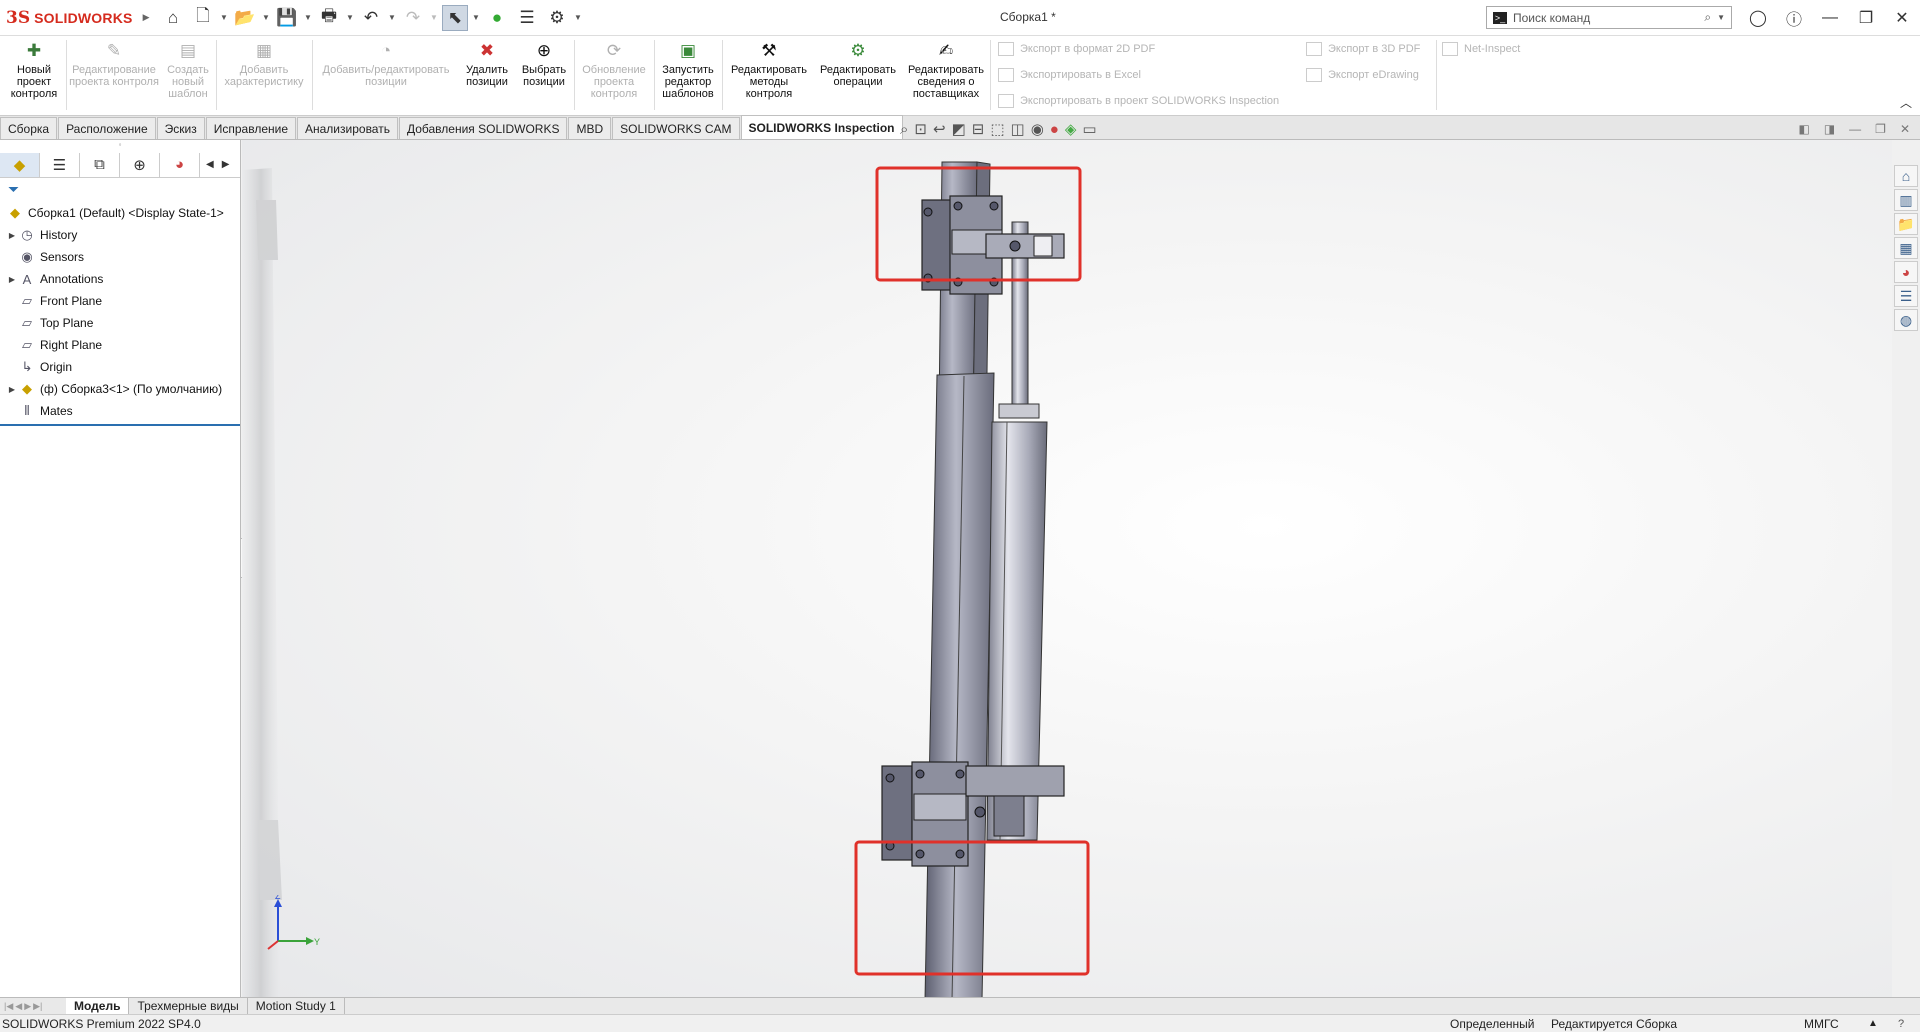  I want to click on property-manager-tab-icon: ☰, so click(60, 164).